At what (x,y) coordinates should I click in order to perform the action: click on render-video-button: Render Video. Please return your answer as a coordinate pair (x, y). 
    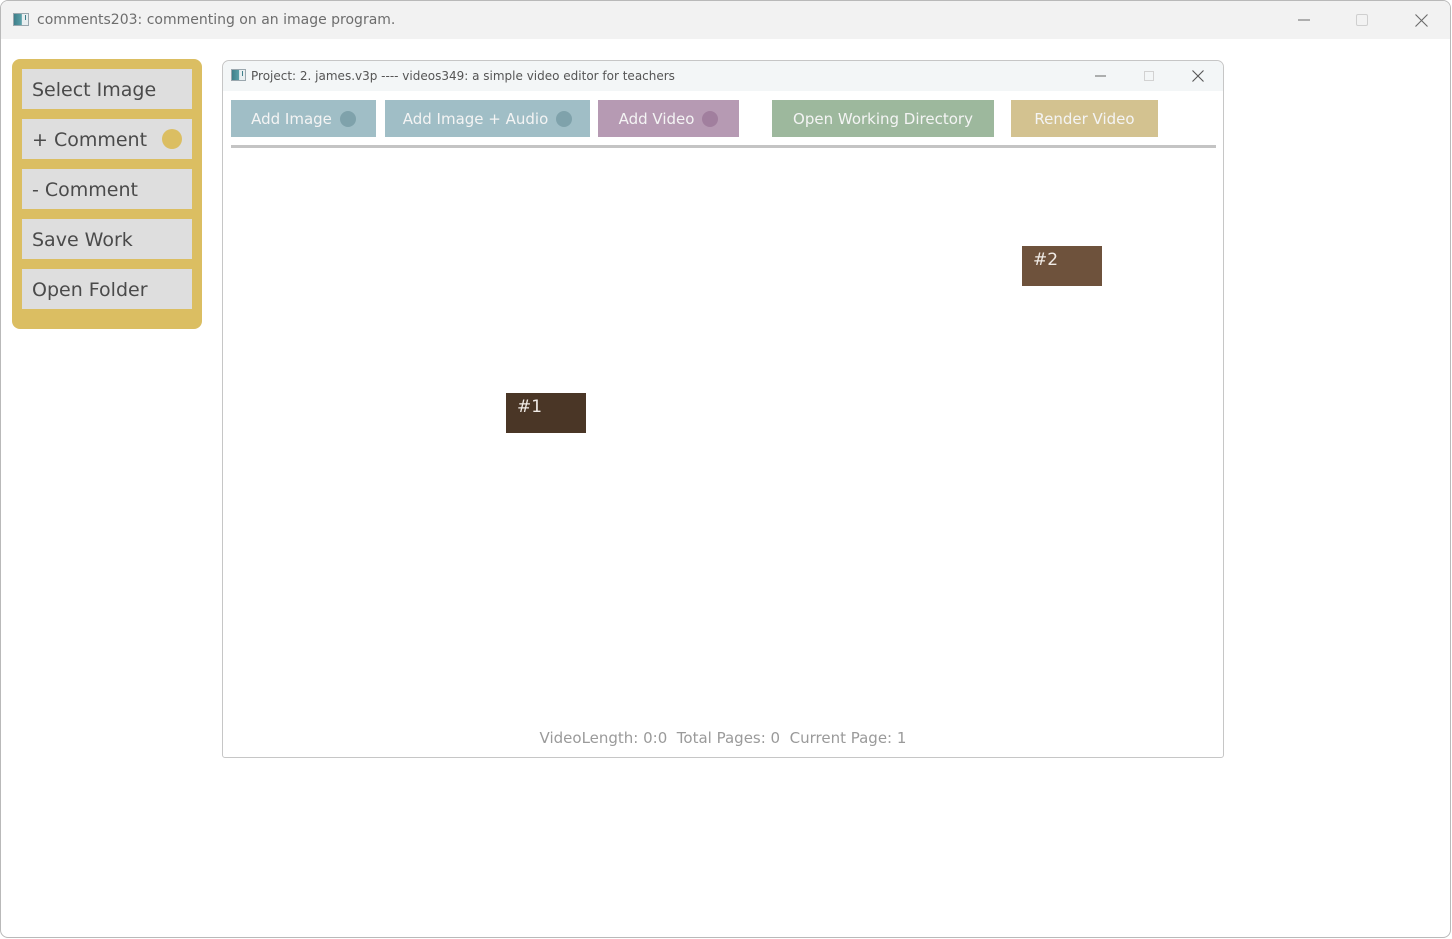
    Looking at the image, I should click on (1084, 118).